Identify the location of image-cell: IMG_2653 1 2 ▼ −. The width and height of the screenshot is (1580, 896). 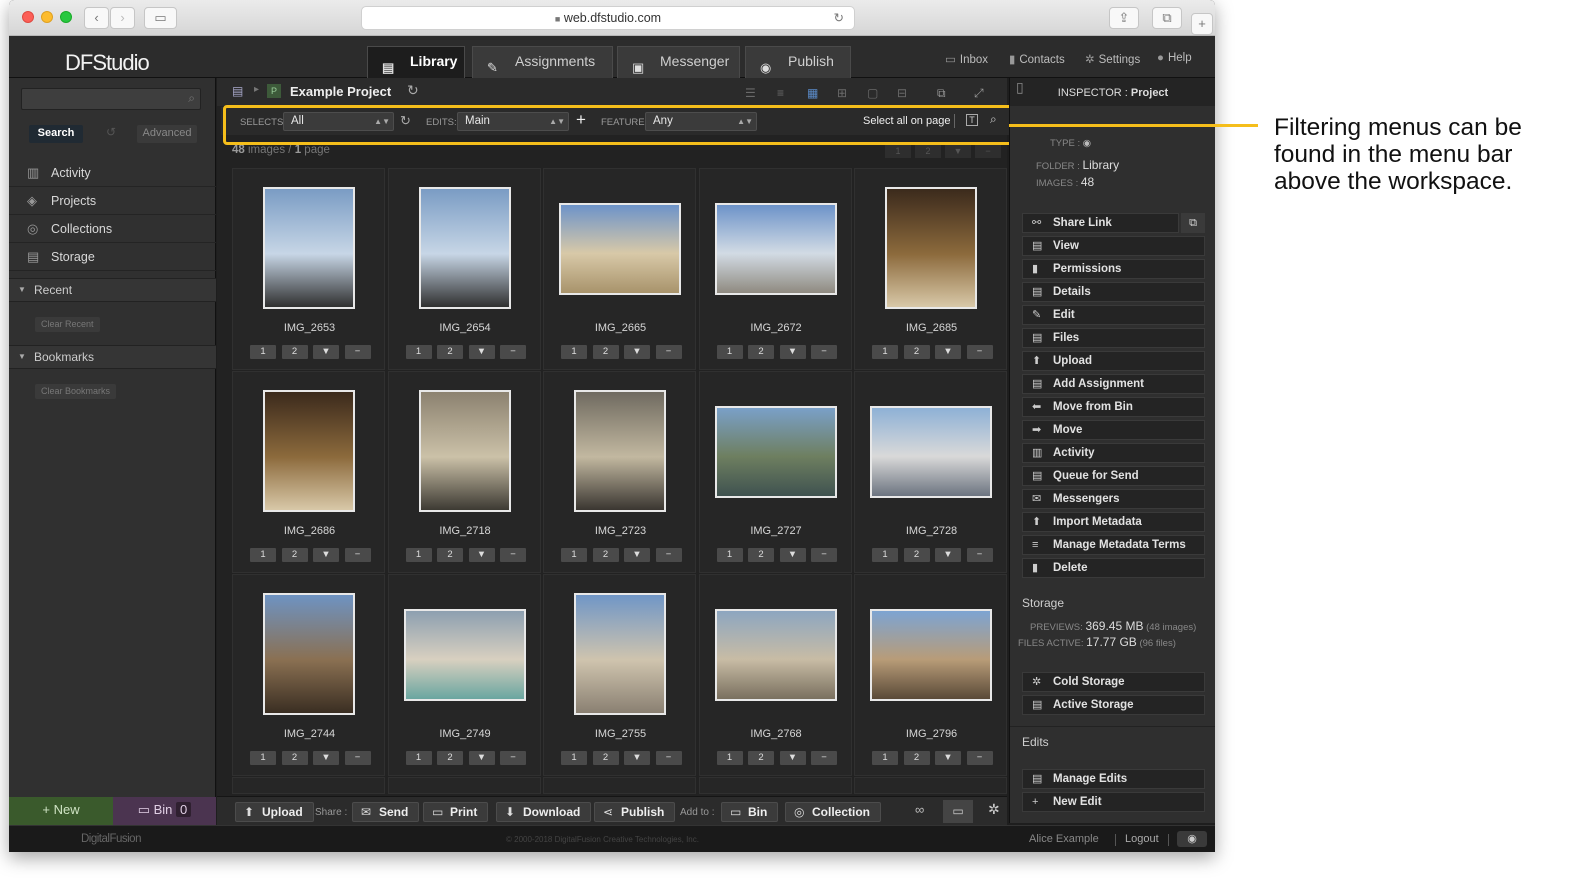
(308, 269).